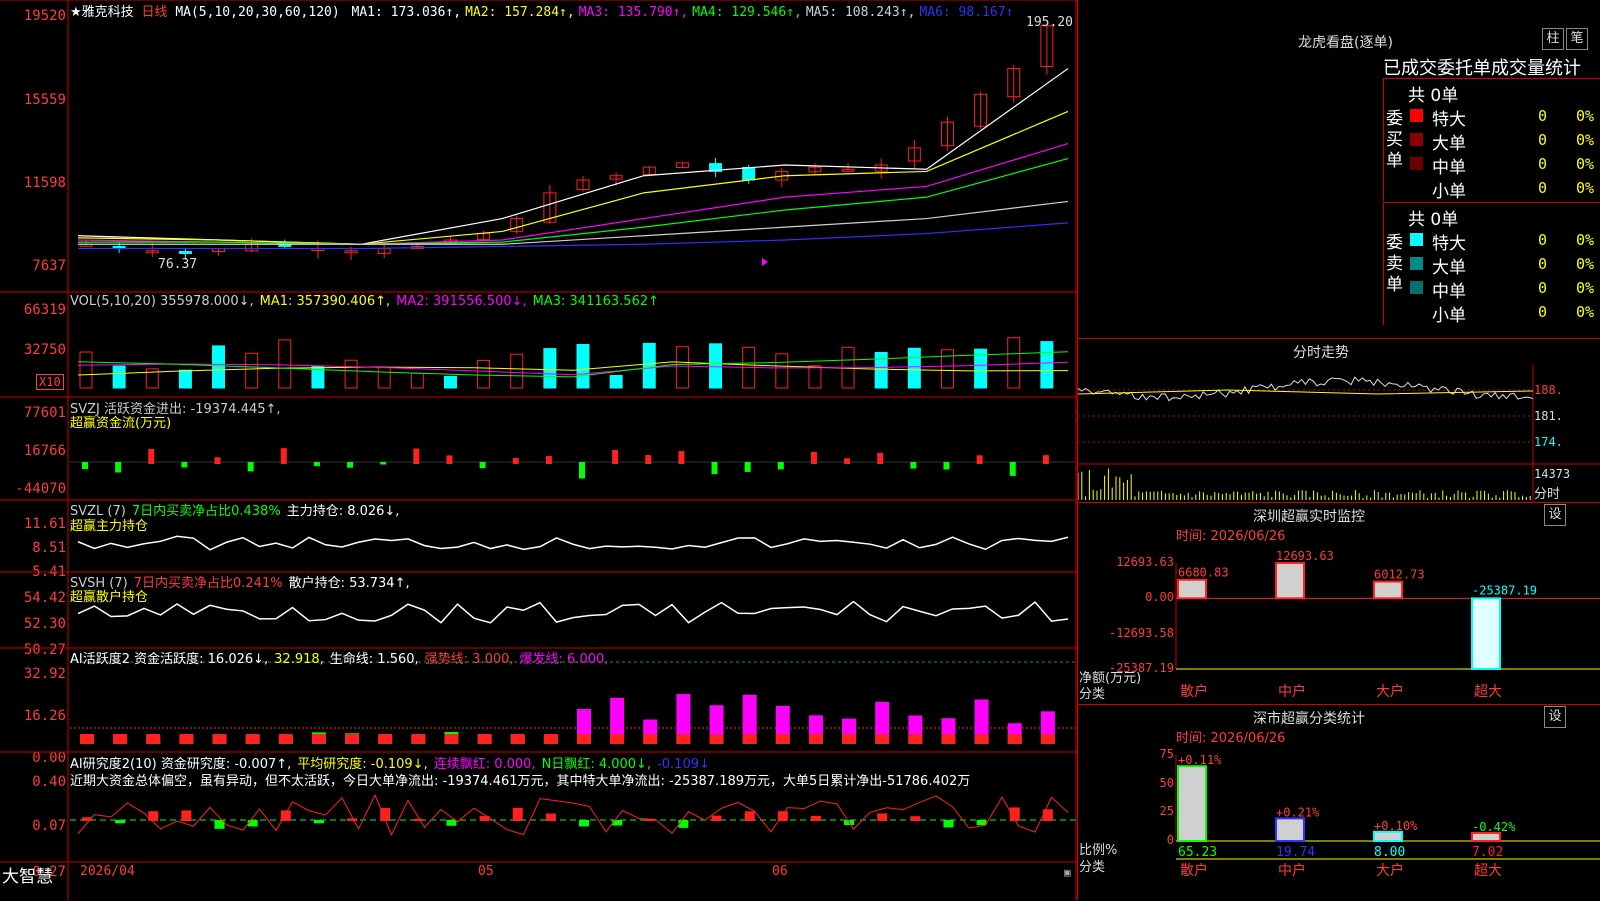  I want to click on header-item: 爆发线: 6.000,, so click(564, 659).